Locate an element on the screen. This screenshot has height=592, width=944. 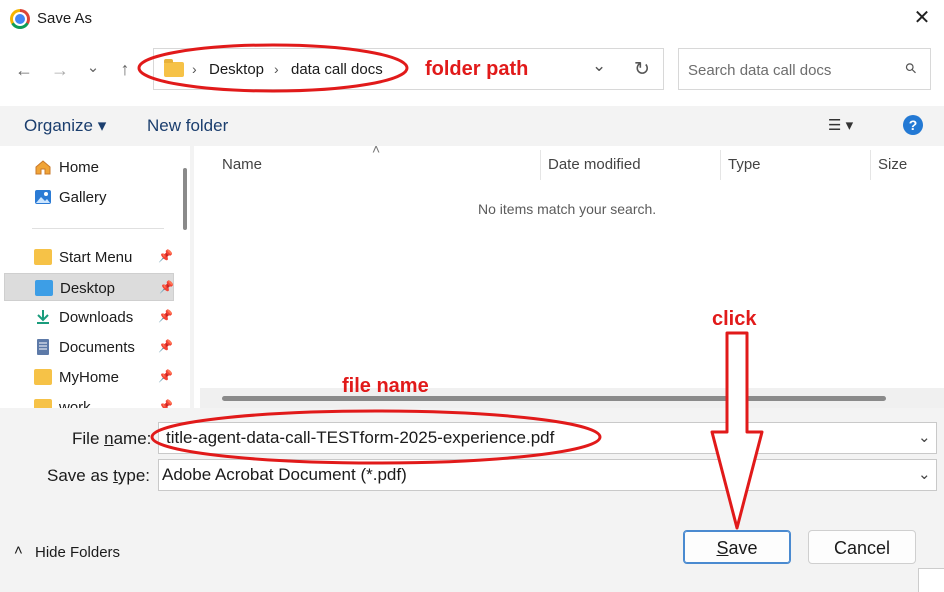
sidebar-divider is located at coordinates (98, 228).